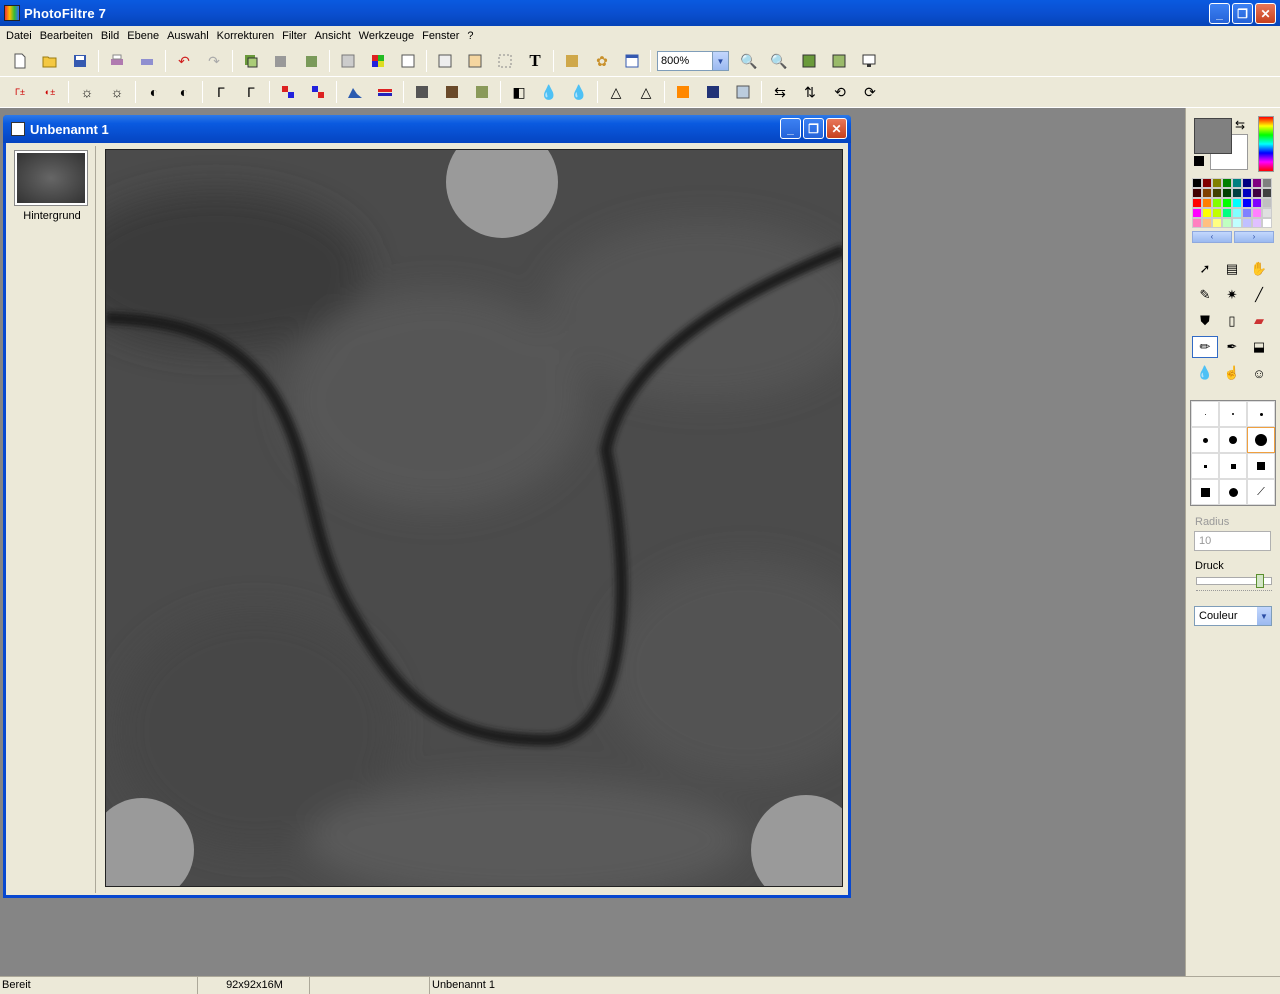 Image resolution: width=1280 pixels, height=994 pixels. I want to click on frame-icon, so click(743, 92).